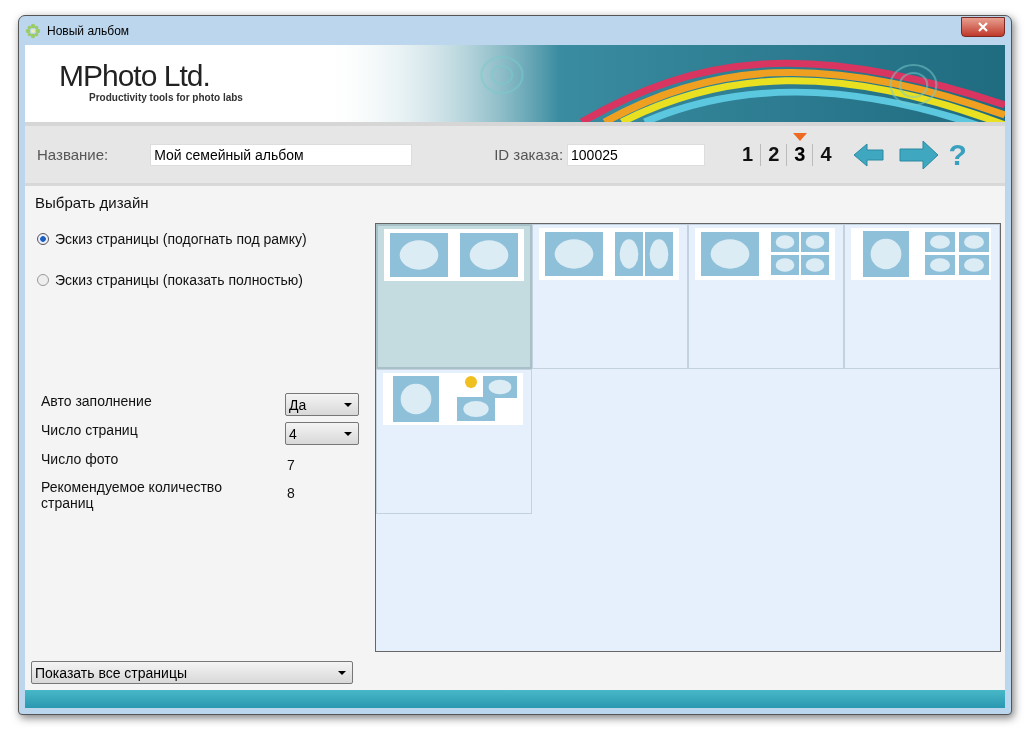 The image size is (1030, 735). I want to click on step-tab: 1, so click(748, 154).